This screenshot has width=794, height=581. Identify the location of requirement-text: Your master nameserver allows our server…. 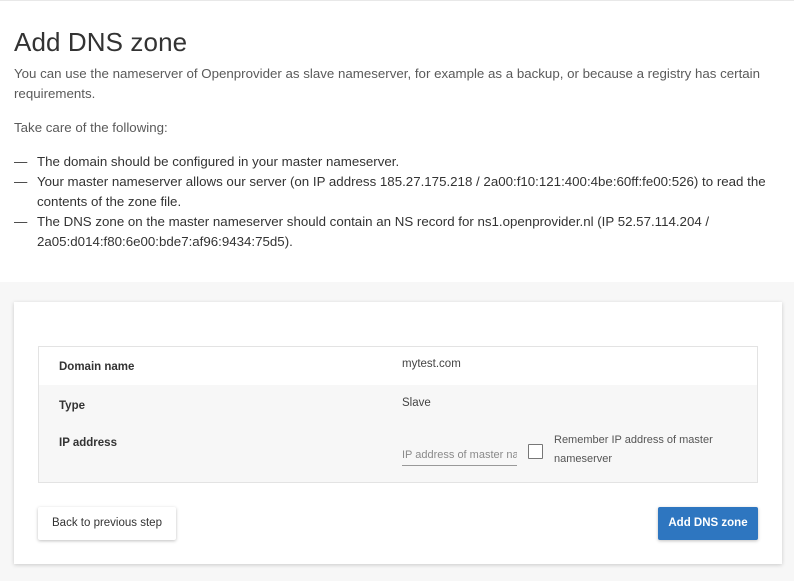
(401, 191).